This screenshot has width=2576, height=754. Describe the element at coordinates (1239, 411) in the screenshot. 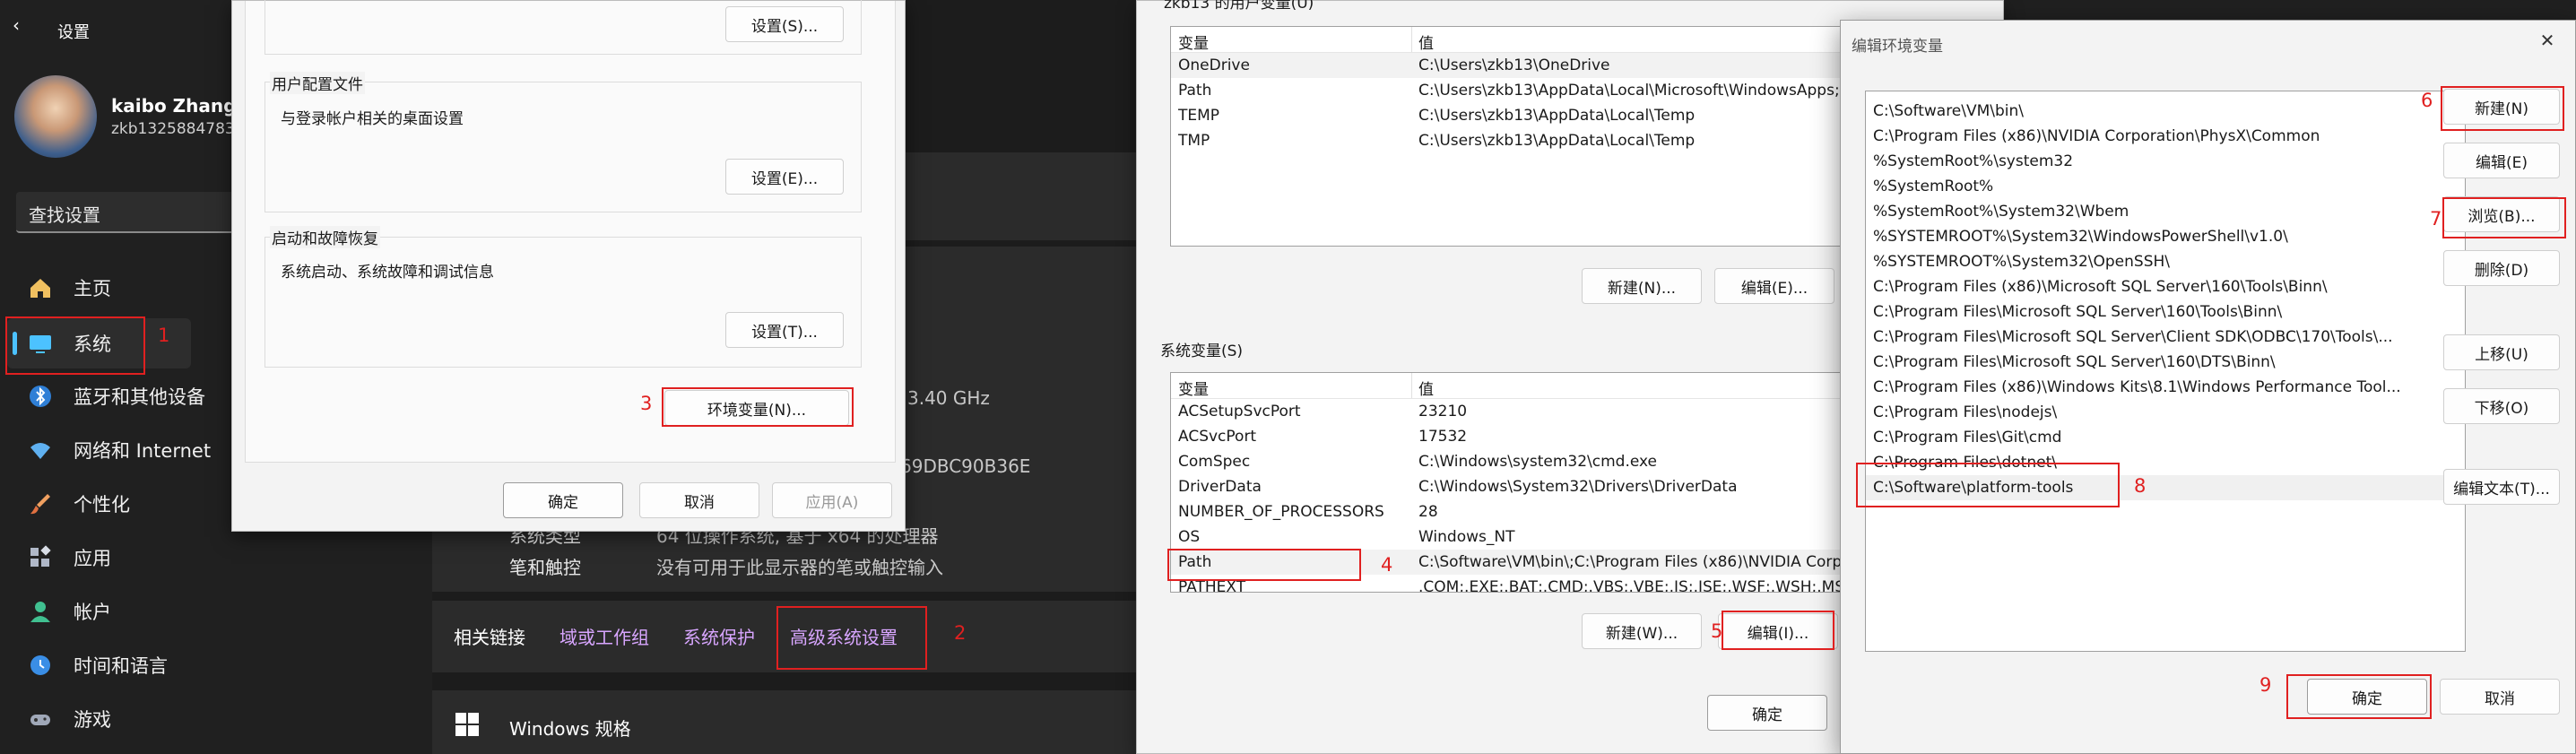

I see `var-name: ACSetupSvcPort` at that location.